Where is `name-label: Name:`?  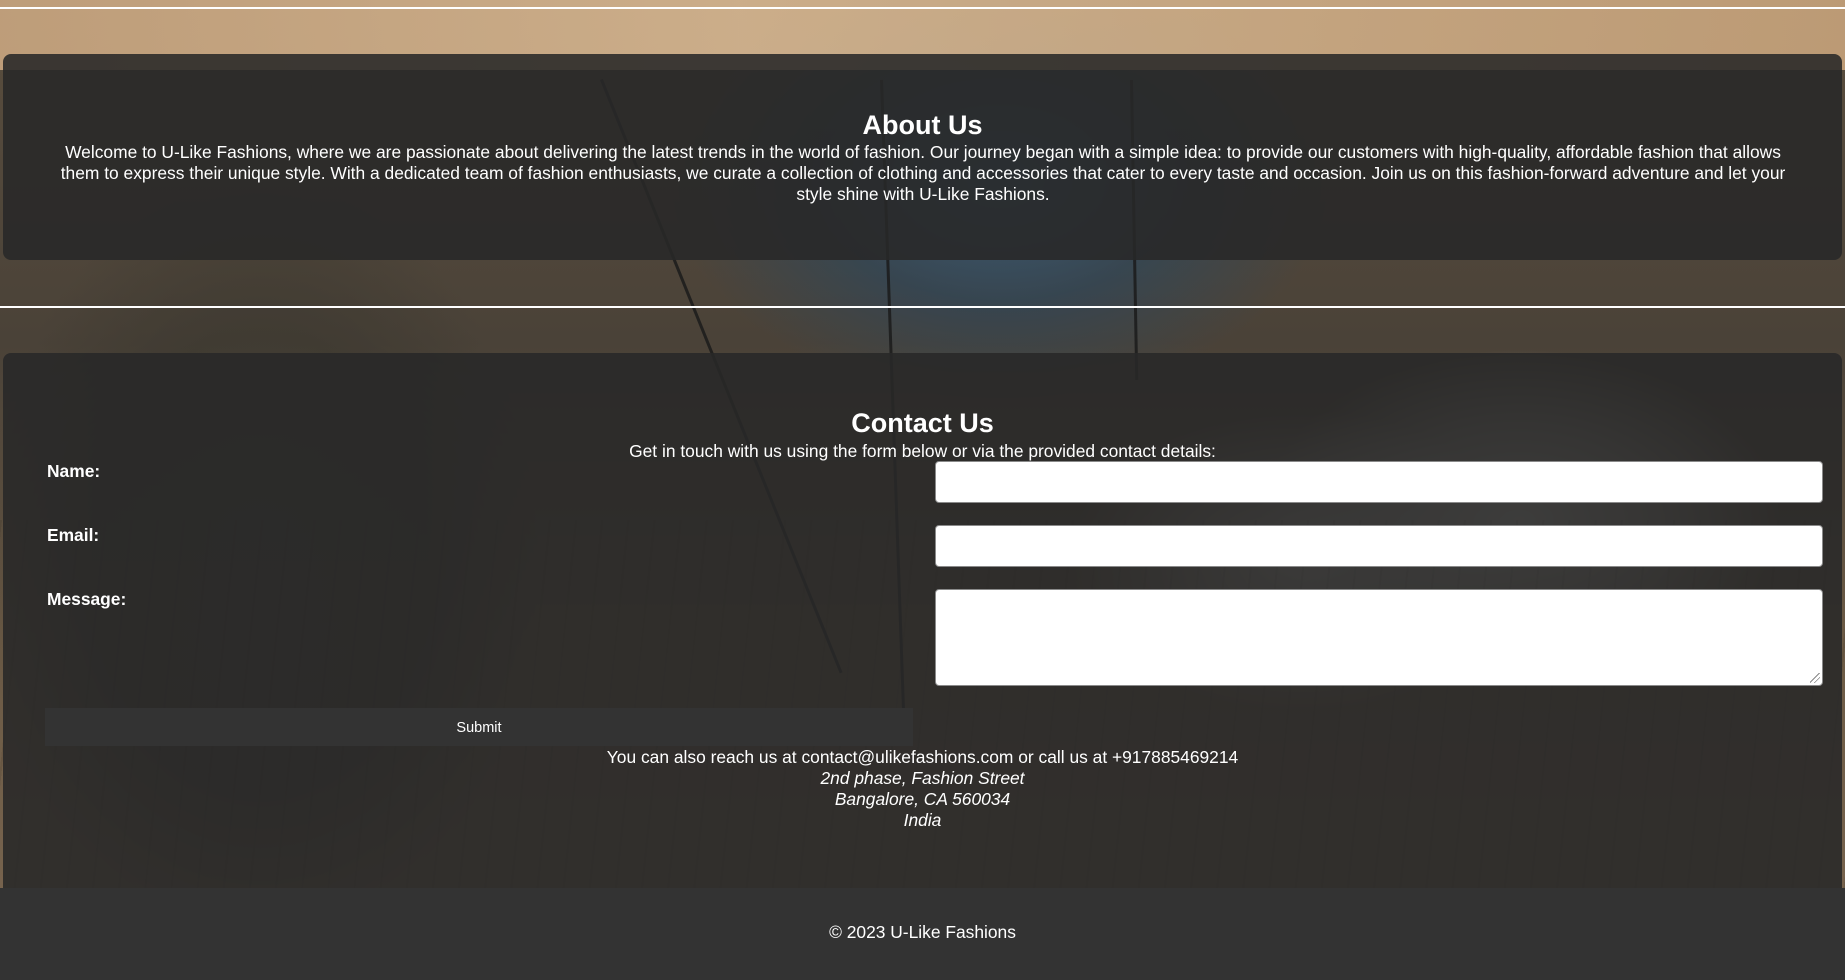
name-label: Name: is located at coordinates (74, 471).